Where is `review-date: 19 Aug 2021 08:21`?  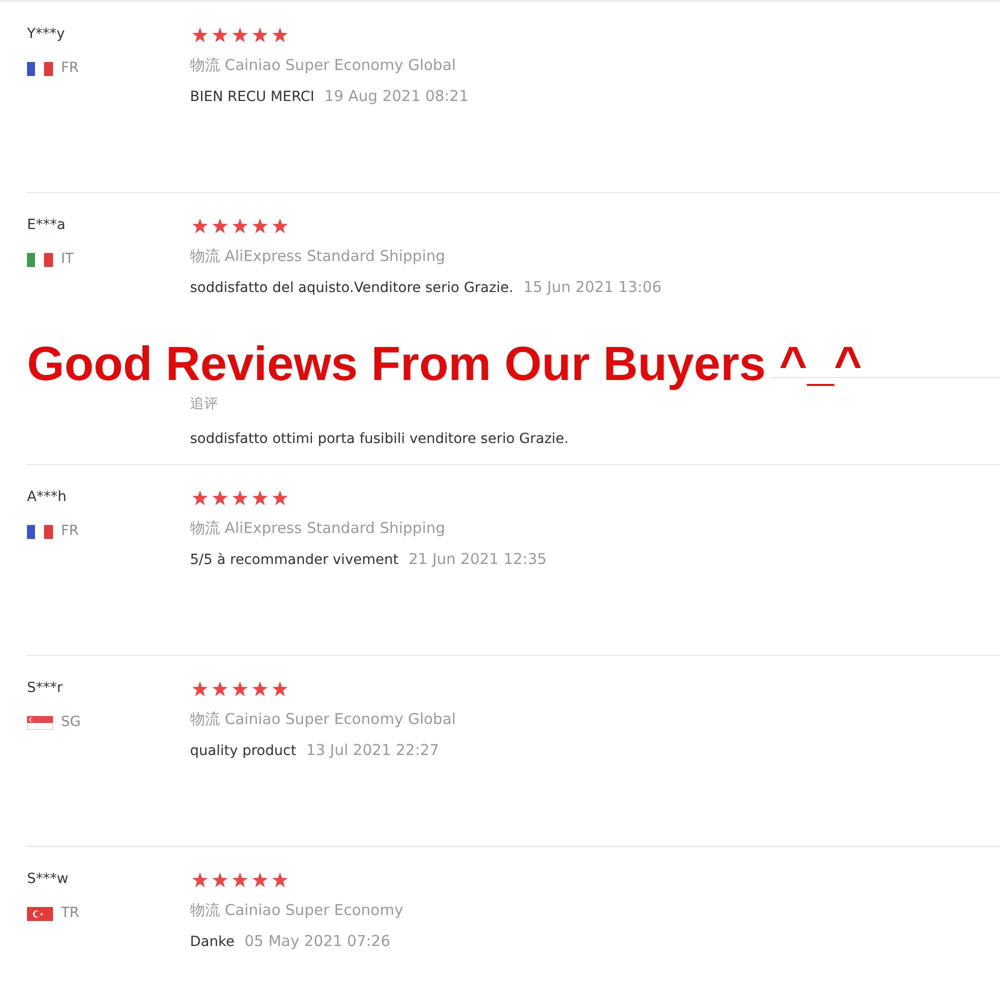 review-date: 19 Aug 2021 08:21 is located at coordinates (396, 96).